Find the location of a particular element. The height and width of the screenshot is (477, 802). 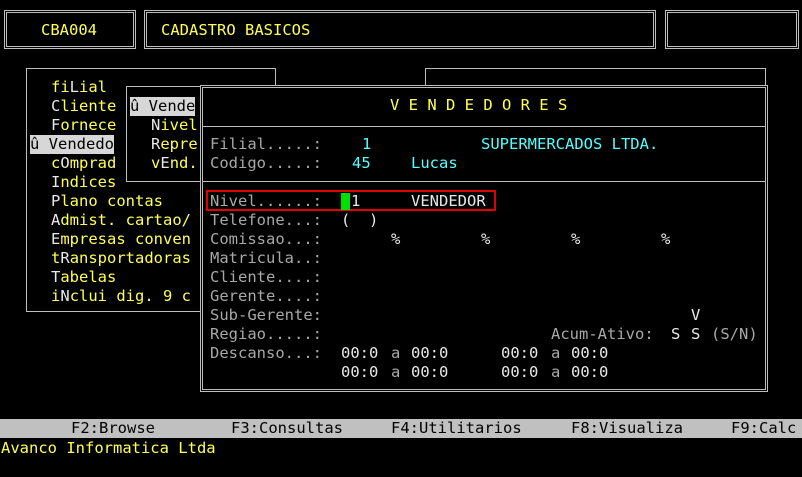

menu-item-label: lano contas is located at coordinates (111, 201).